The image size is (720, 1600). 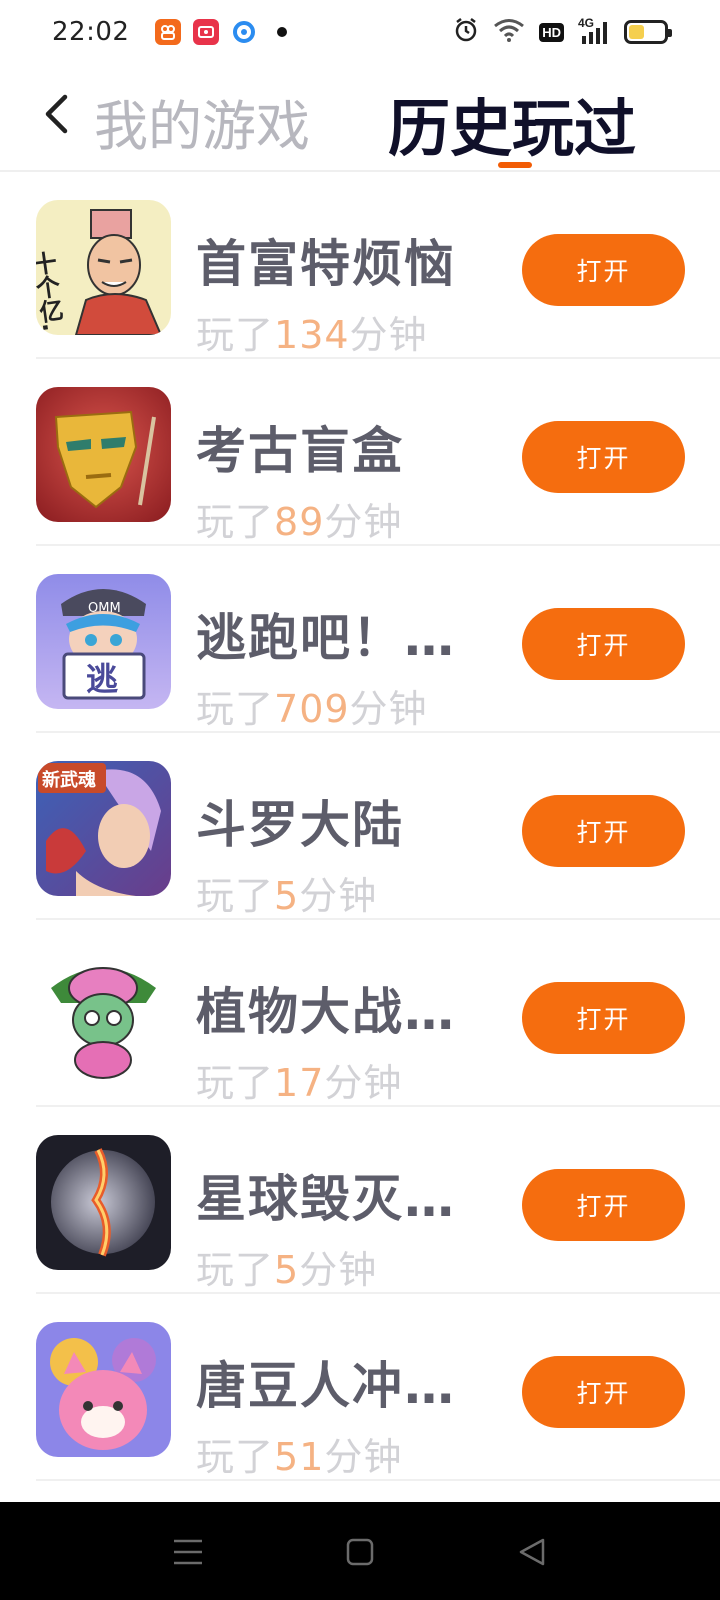 I want to click on system-icons: HD 4G, so click(x=562, y=31).